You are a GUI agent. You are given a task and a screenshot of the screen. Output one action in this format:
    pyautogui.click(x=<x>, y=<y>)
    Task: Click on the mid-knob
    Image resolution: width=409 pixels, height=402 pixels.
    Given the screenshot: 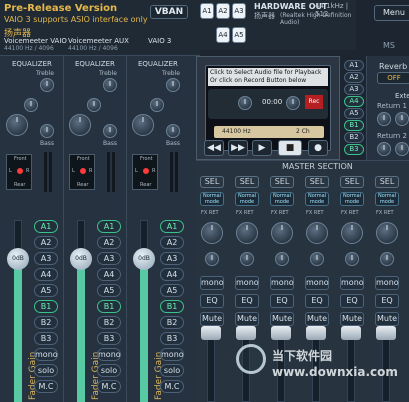 What is the action you would take?
    pyautogui.click(x=31, y=105)
    